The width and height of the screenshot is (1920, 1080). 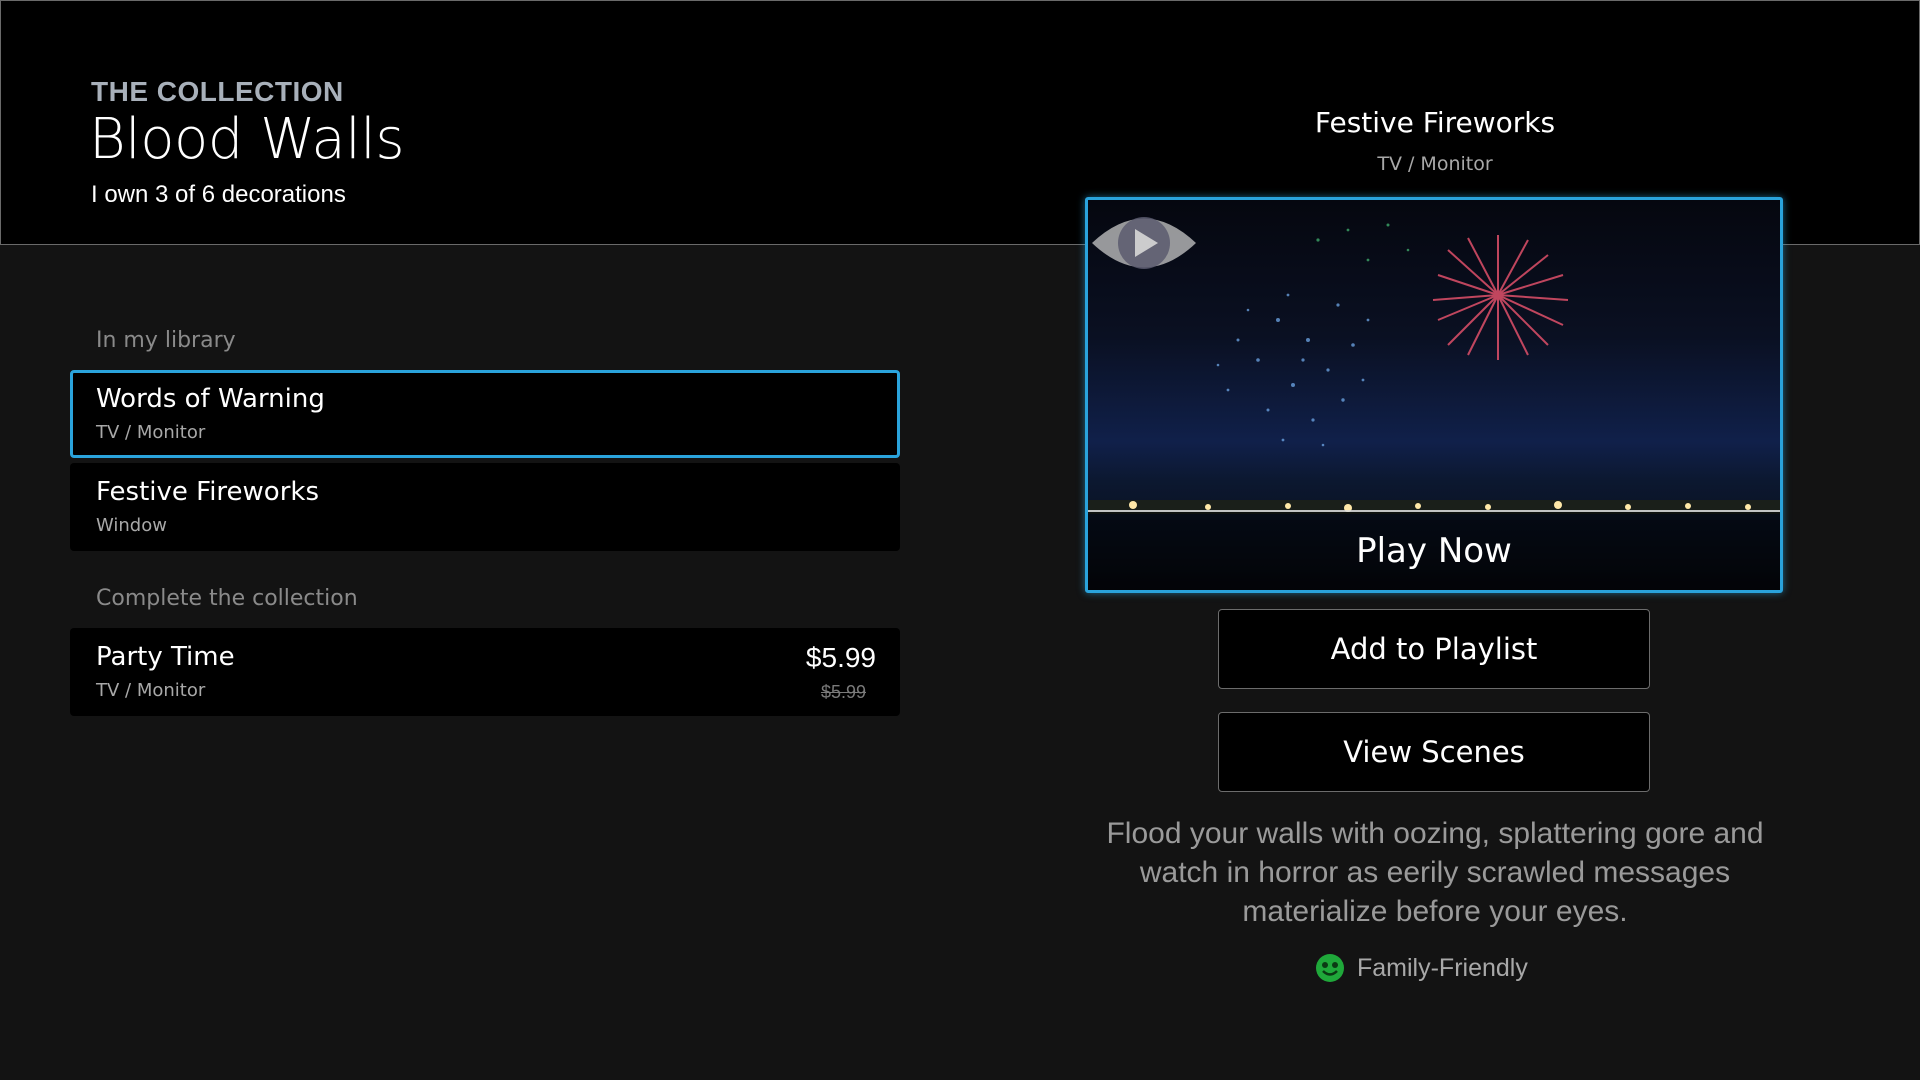 I want to click on complete-section-label: Complete the collection, so click(x=227, y=598).